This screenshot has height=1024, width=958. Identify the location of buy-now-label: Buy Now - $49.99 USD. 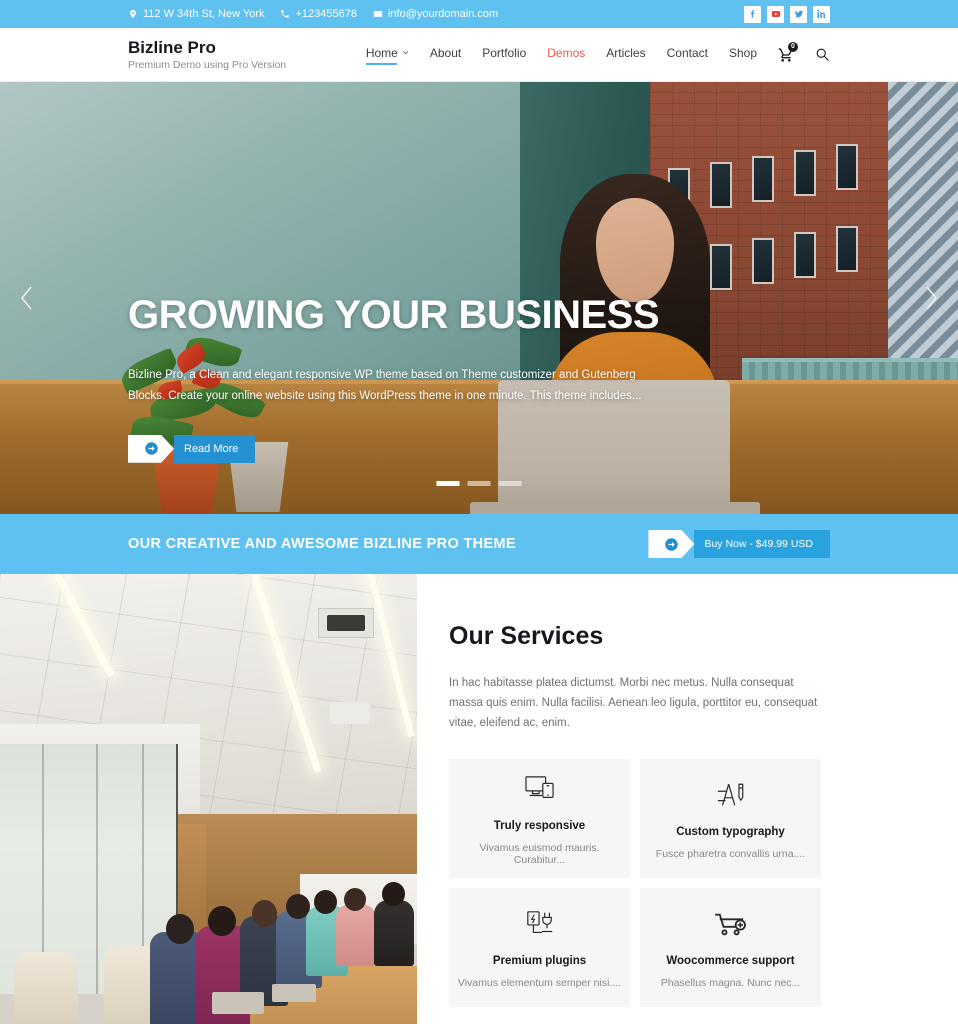
(762, 544).